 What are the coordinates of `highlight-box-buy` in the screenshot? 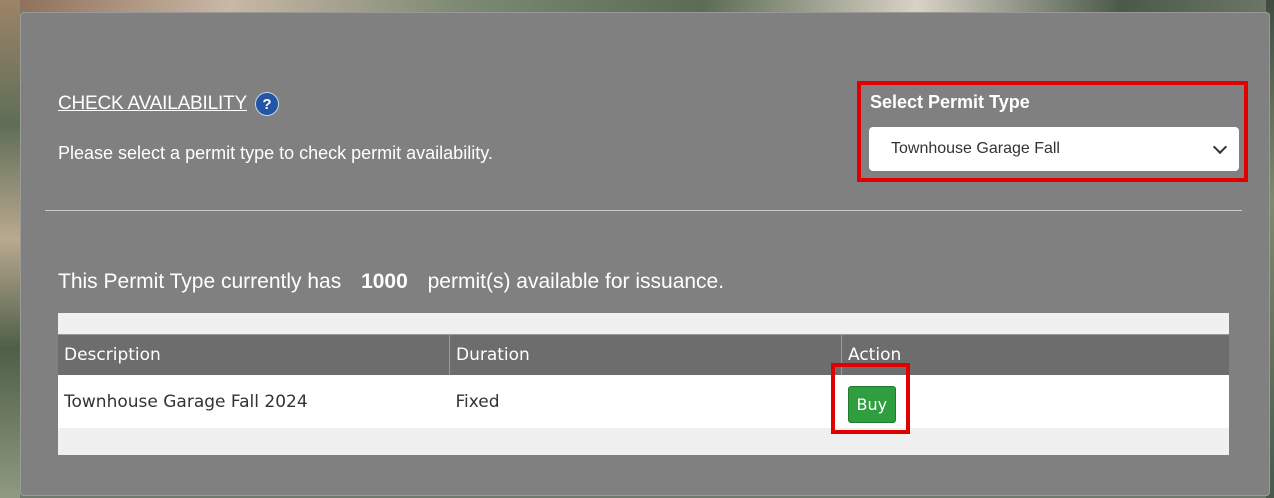 It's located at (870, 398).